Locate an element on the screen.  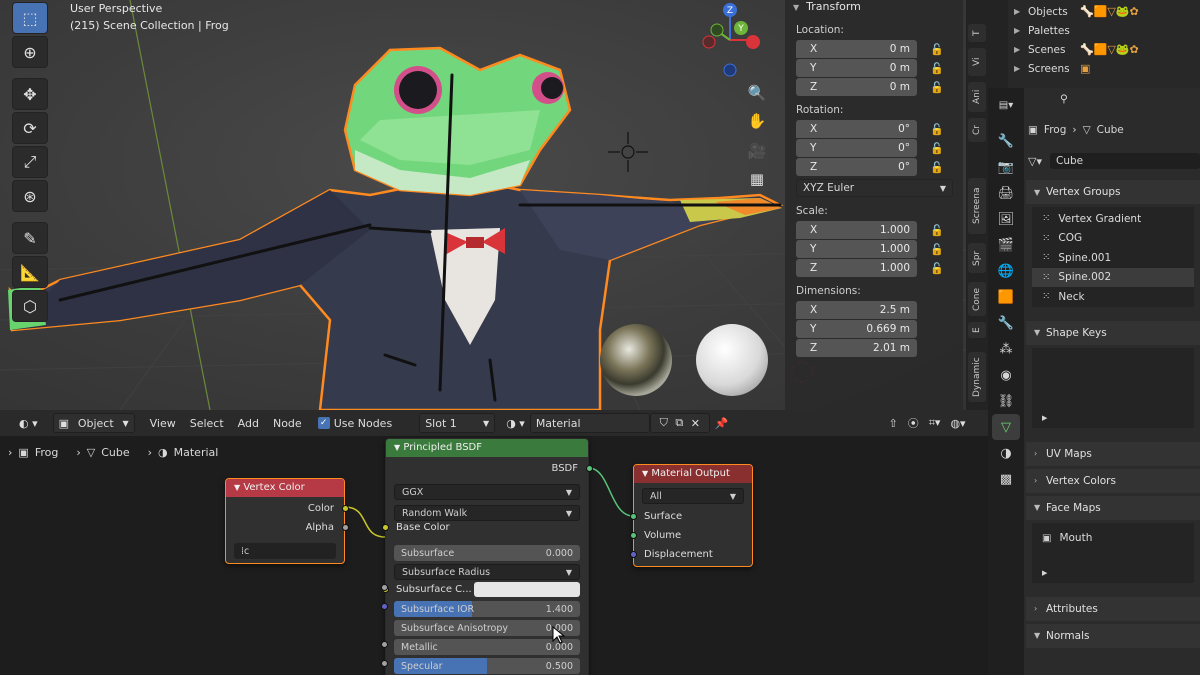
material-output-header: ▼ Material Output is located at coordinates (693, 474).